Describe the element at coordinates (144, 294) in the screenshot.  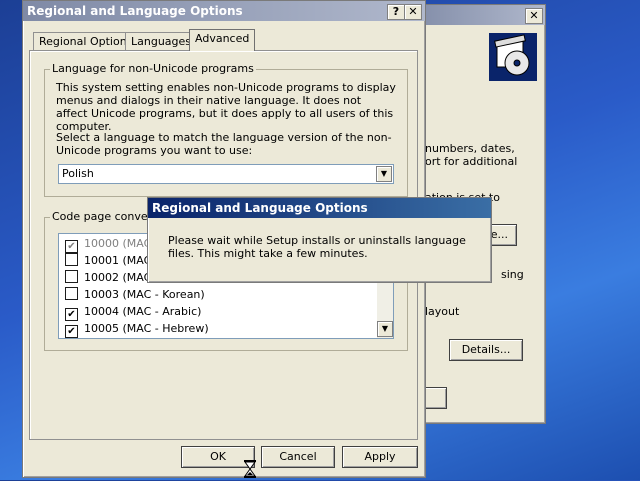
I see `codepage-item-label: 10003 (MAC - Korean)` at that location.